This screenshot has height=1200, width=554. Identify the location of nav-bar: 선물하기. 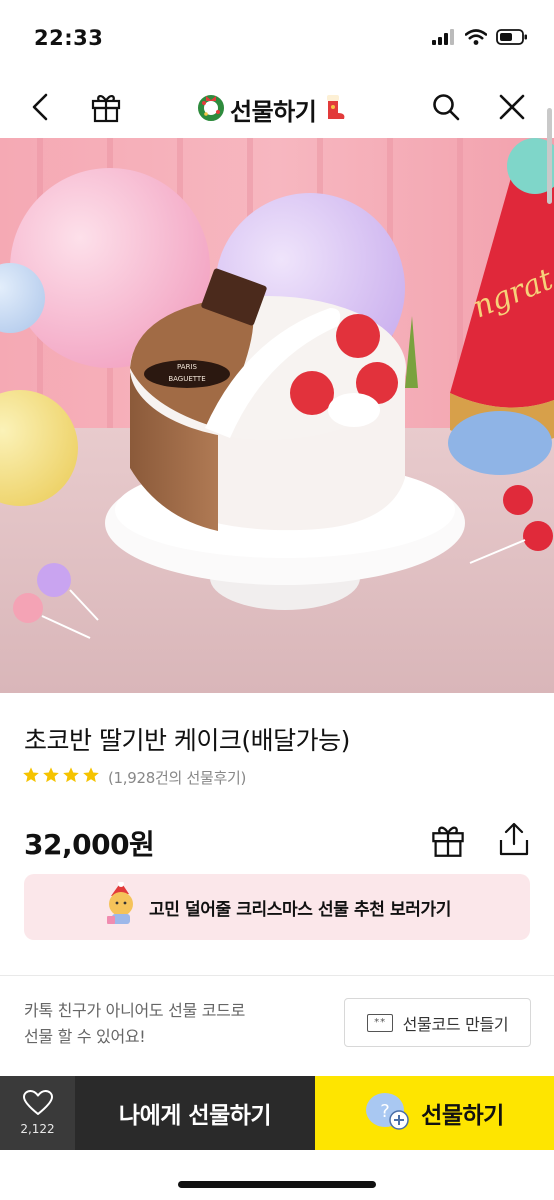
(277, 109).